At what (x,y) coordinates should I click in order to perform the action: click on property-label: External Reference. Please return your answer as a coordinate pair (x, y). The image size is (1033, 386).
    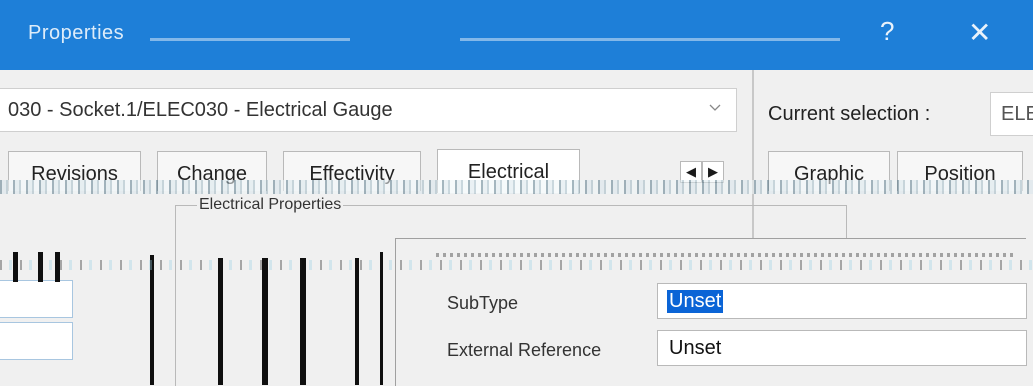
    Looking at the image, I should click on (524, 350).